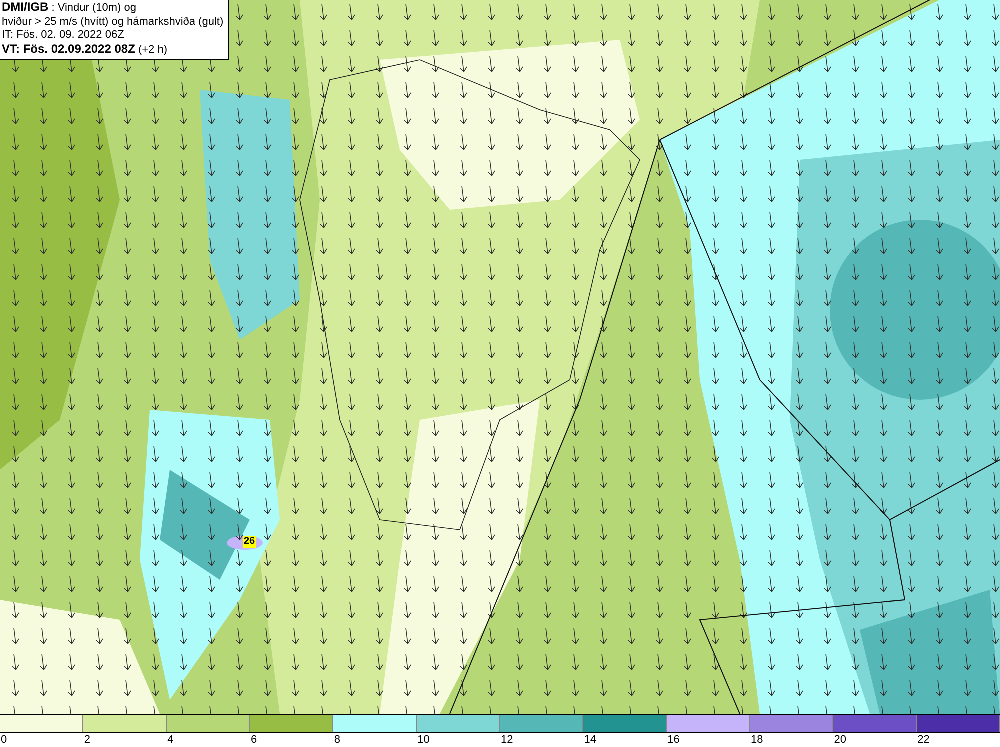  What do you see at coordinates (923, 740) in the screenshot?
I see `legend-tick-label: 22` at bounding box center [923, 740].